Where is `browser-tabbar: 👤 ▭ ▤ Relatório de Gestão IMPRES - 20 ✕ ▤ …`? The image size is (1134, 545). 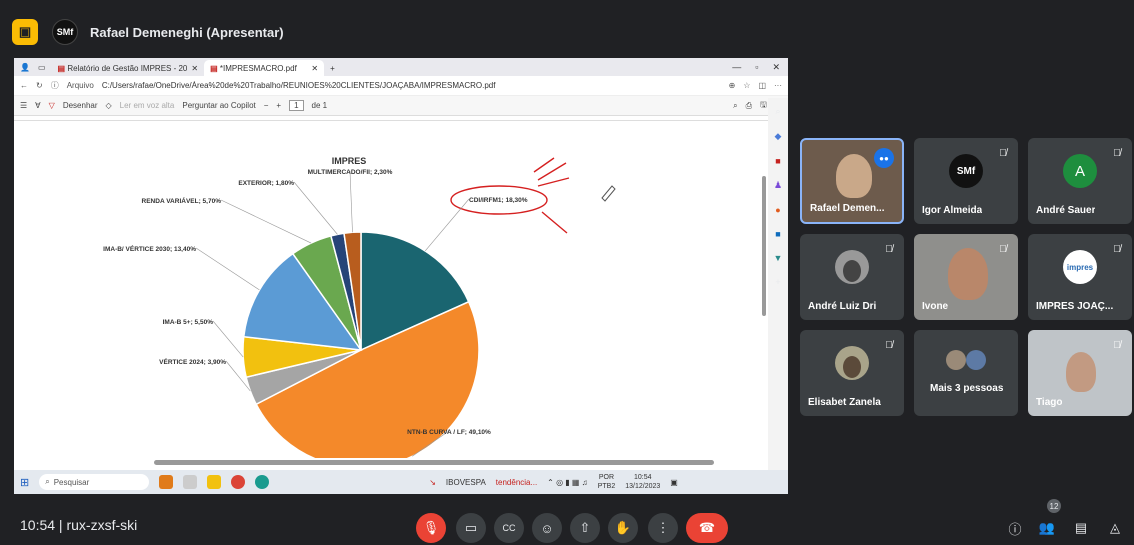
browser-tabbar: 👤 ▭ ▤ Relatório de Gestão IMPRES - 20 ✕ ▤ … is located at coordinates (401, 67).